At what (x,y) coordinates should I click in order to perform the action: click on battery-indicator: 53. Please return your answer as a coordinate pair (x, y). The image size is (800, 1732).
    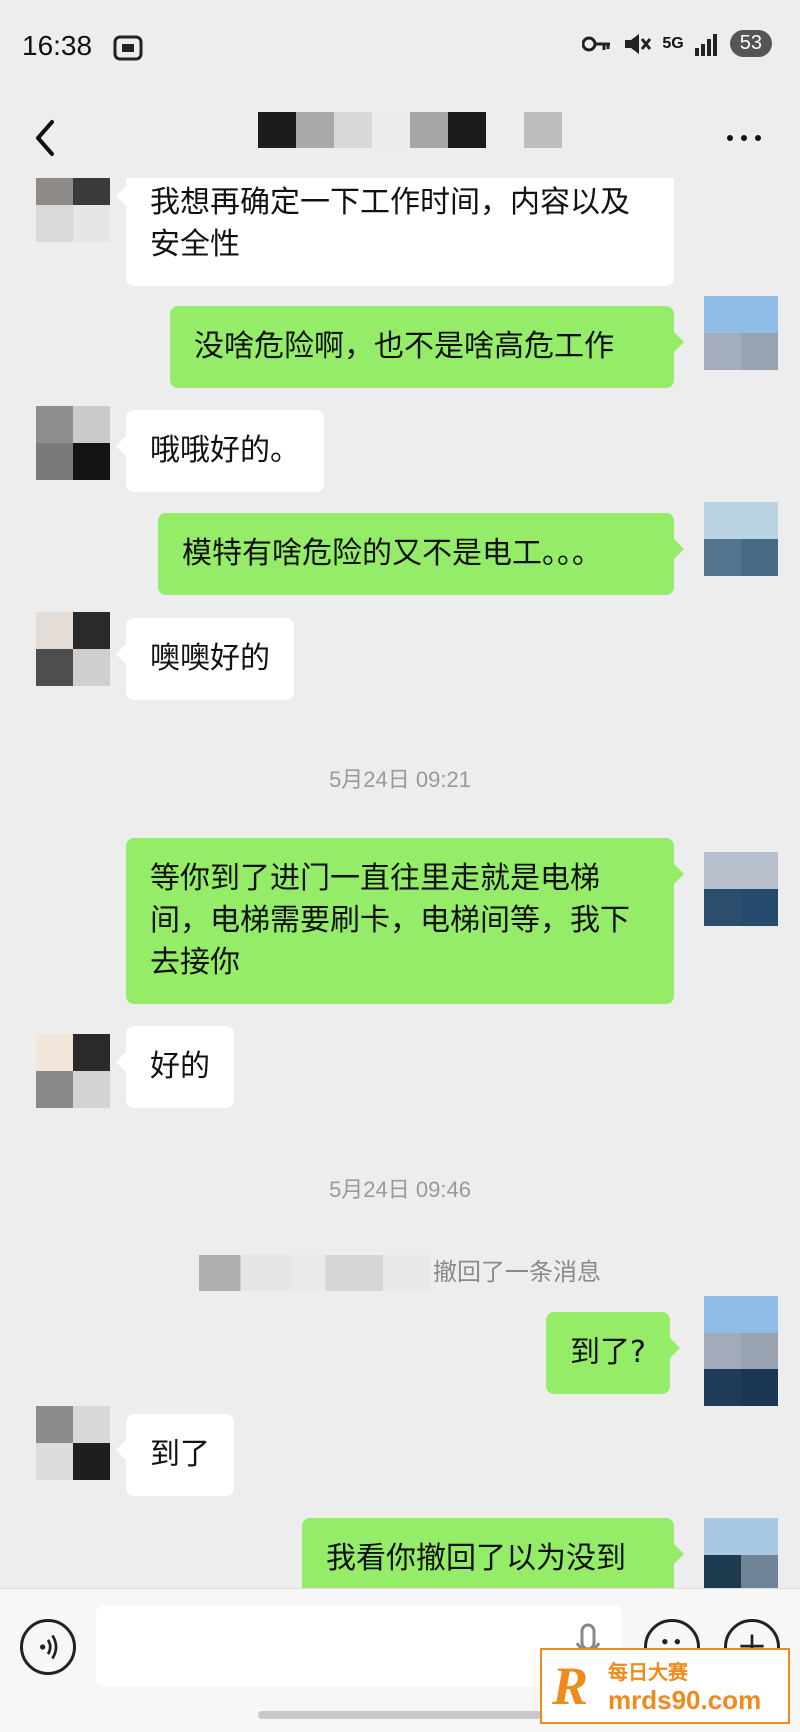
    Looking at the image, I should click on (750, 43).